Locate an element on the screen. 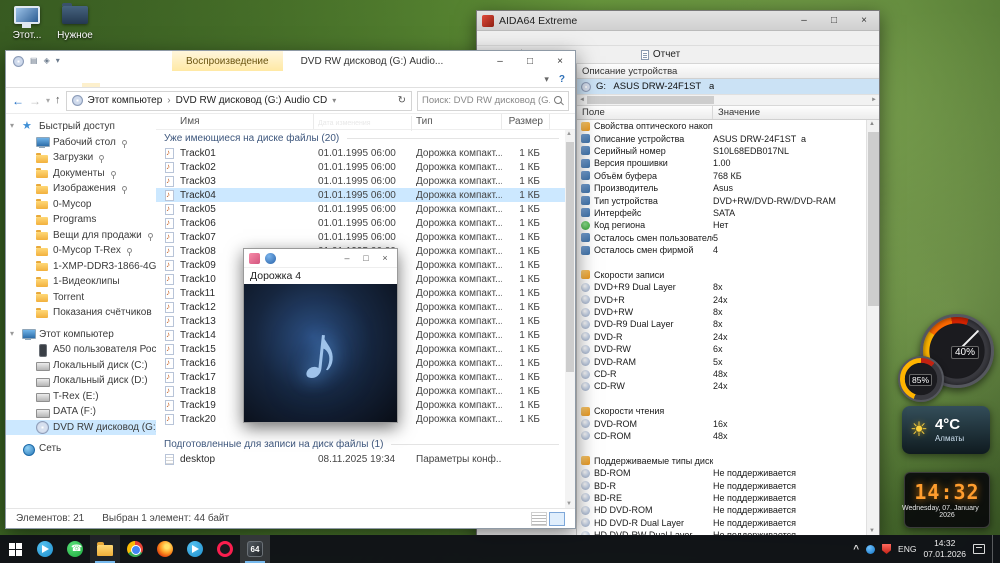 The image size is (1000, 563). taskbar-explorer is located at coordinates (105, 549).